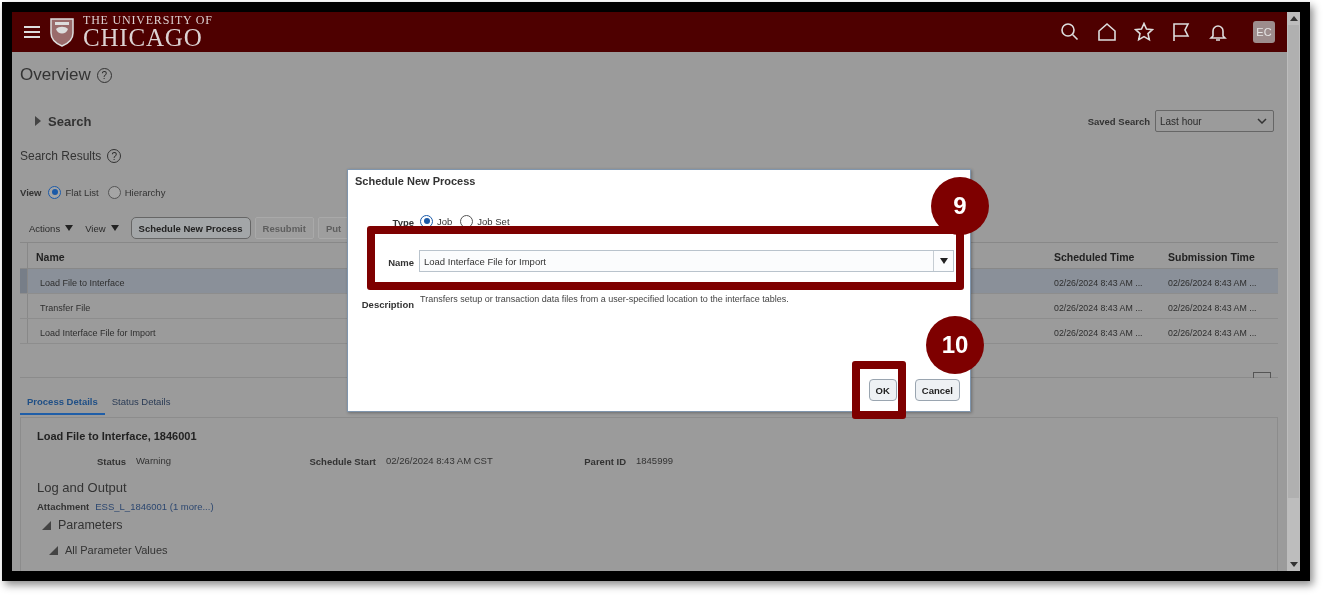  I want to click on field-value: Warning, so click(154, 460).